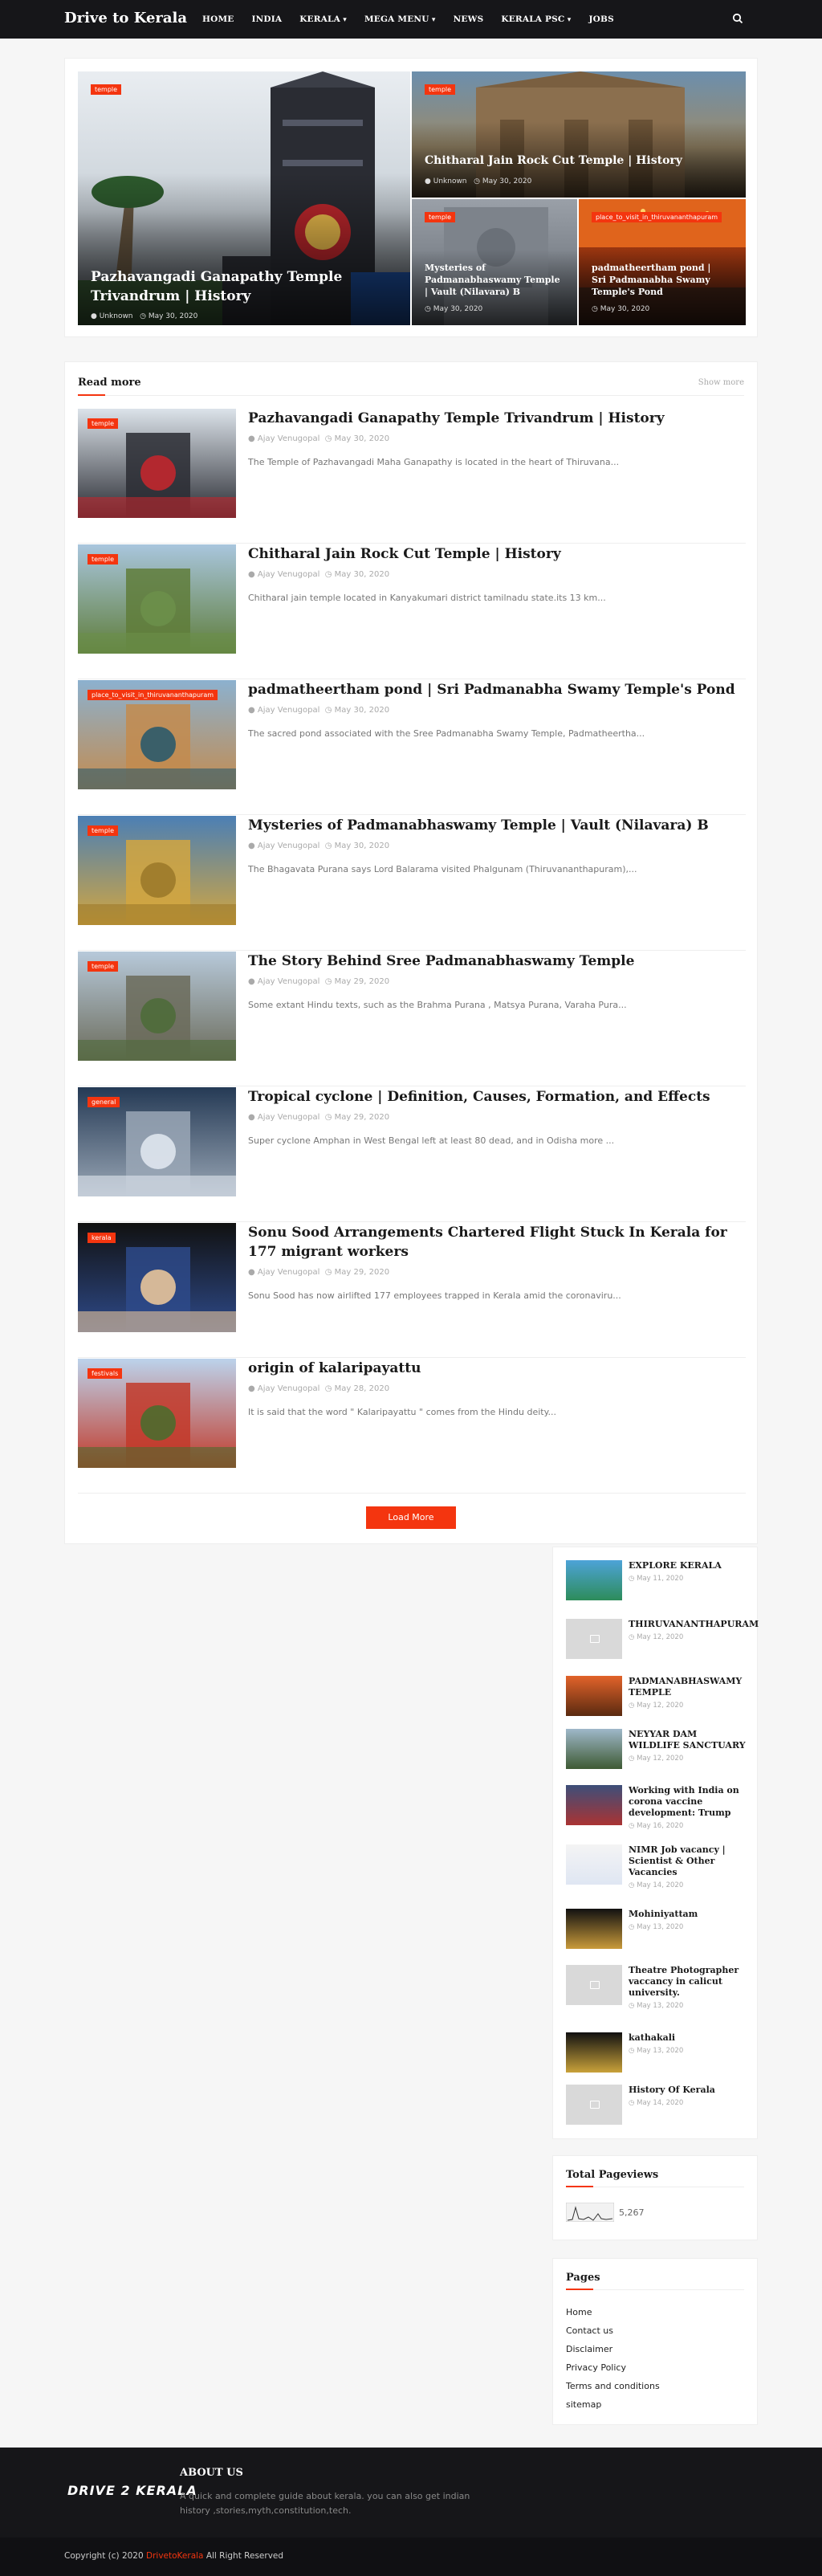 The image size is (822, 2576). Describe the element at coordinates (601, 19) in the screenshot. I see `menu-jobs: JOBS` at that location.